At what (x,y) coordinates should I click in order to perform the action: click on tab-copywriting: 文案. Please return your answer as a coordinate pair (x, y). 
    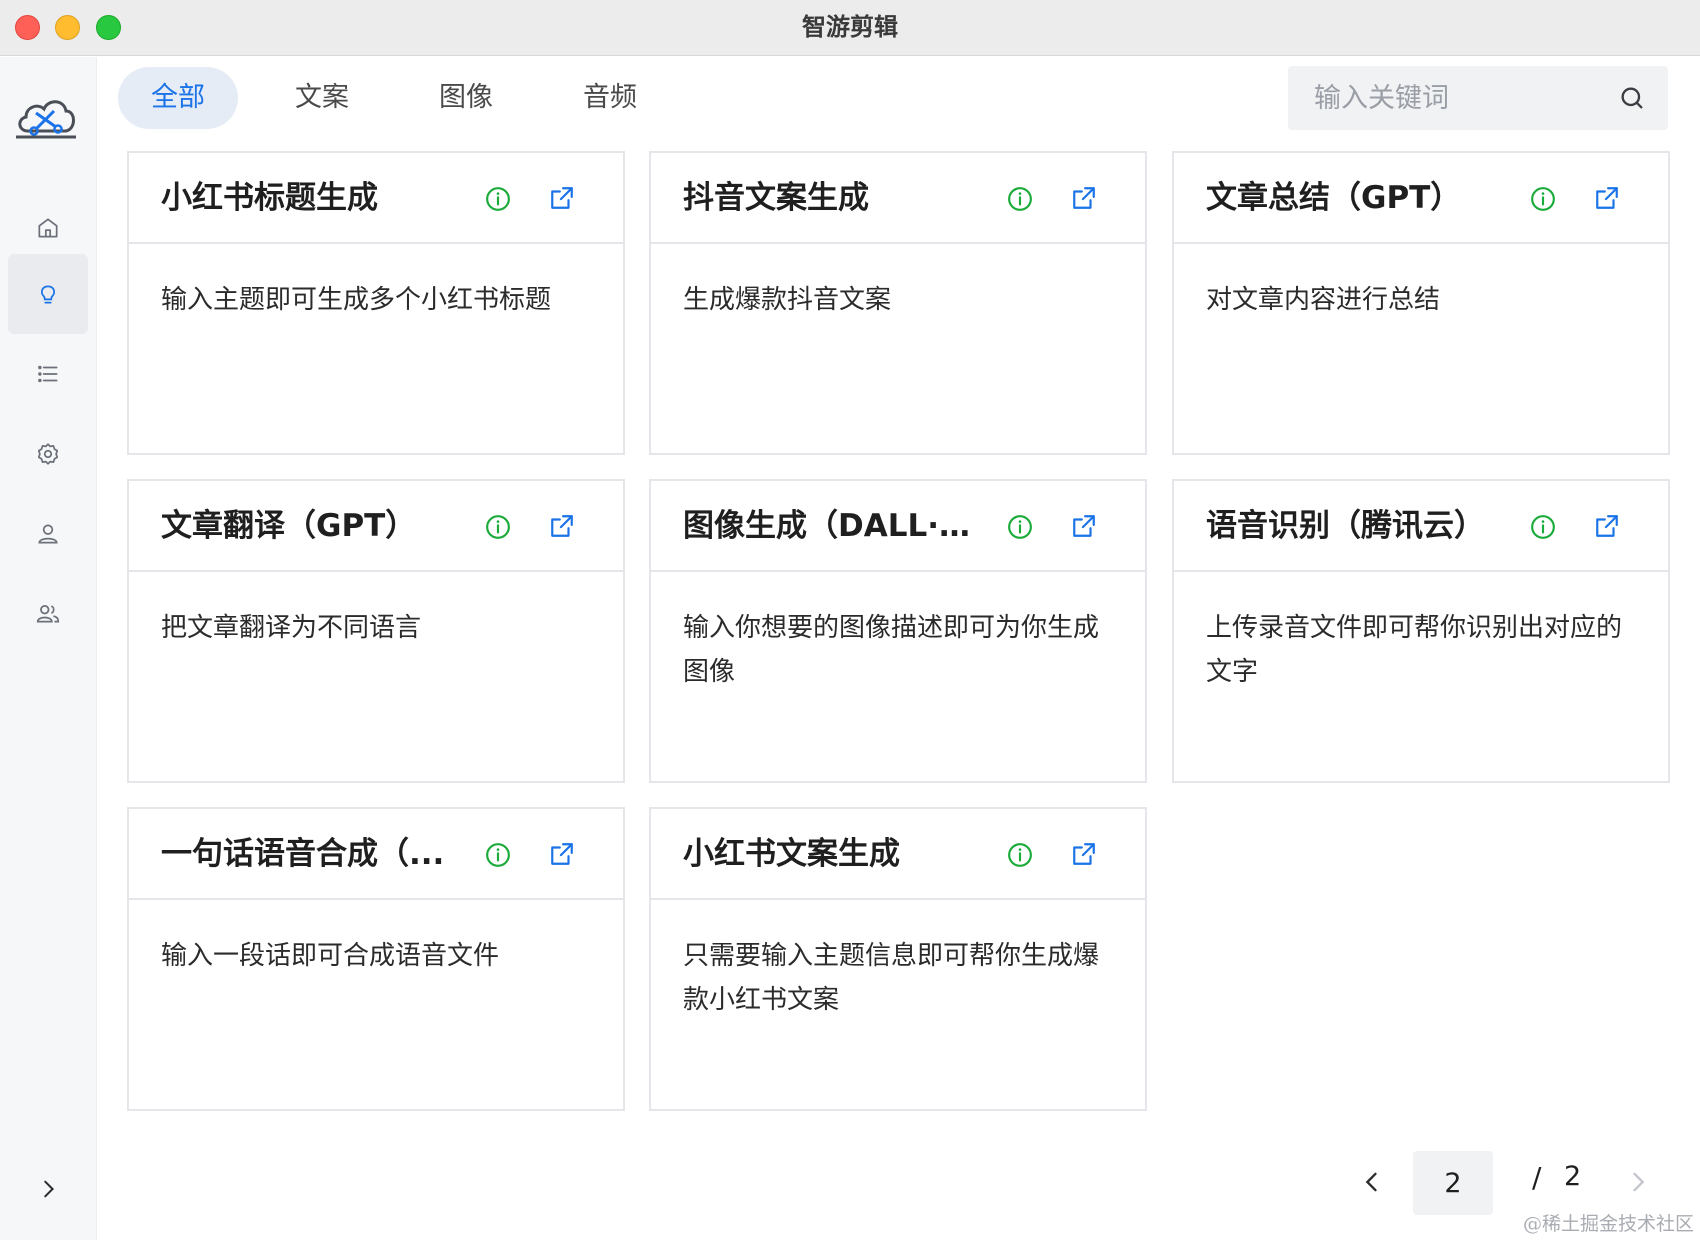
    Looking at the image, I should click on (322, 98).